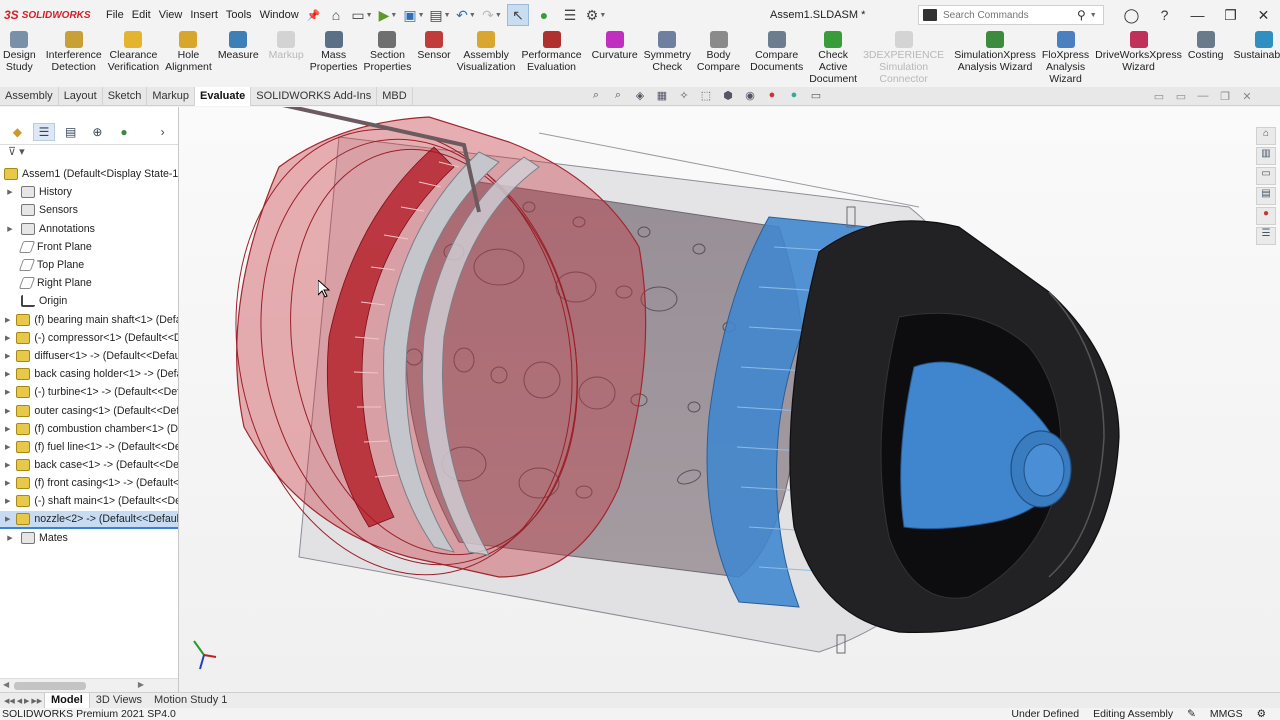  Describe the element at coordinates (89, 685) in the screenshot. I see `horizontal-scrollbar: ◀ ▶` at that location.